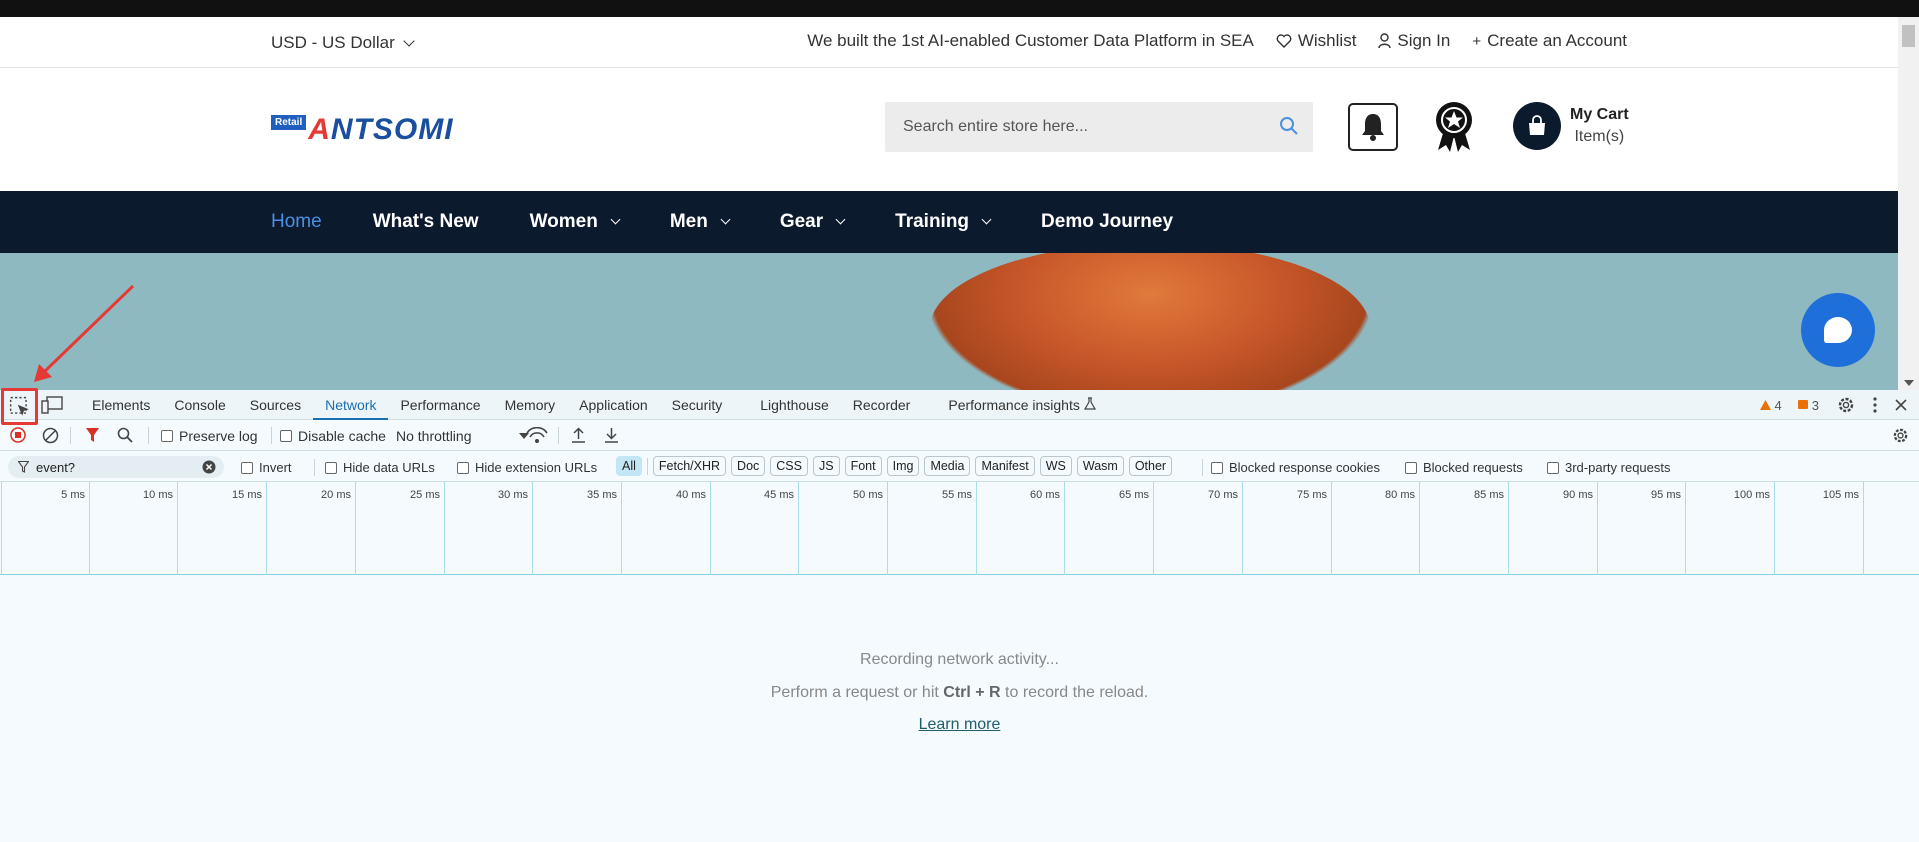 The image size is (1919, 842). Describe the element at coordinates (52, 405) in the screenshot. I see `device-toolbar-icon` at that location.